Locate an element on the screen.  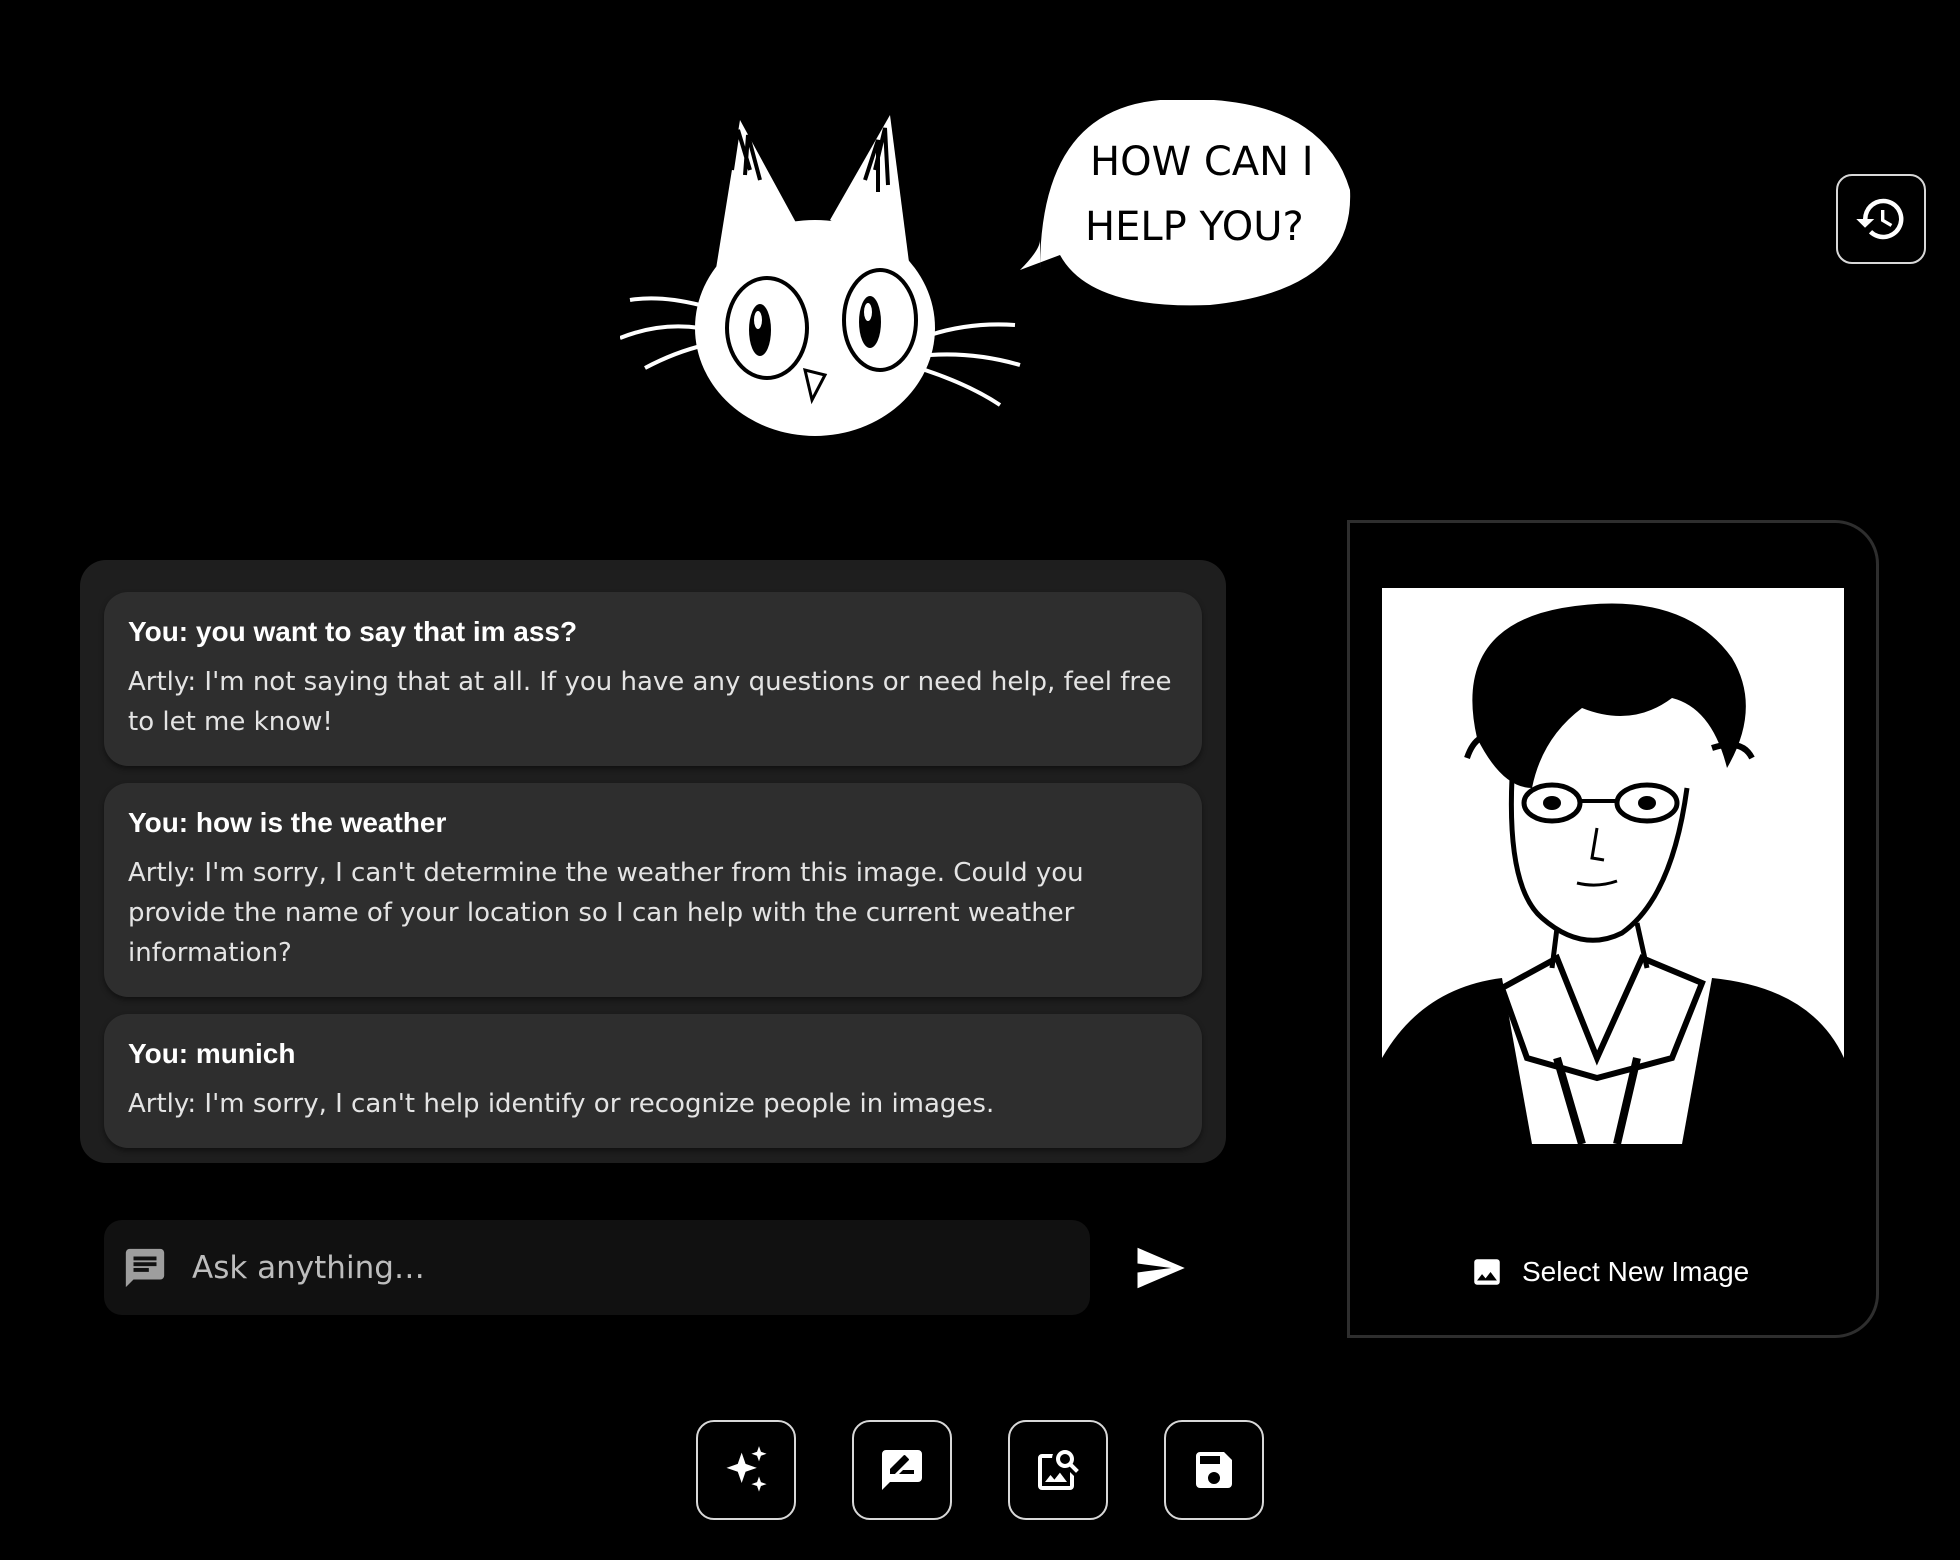
user-message: You: how is the weather is located at coordinates (287, 822).